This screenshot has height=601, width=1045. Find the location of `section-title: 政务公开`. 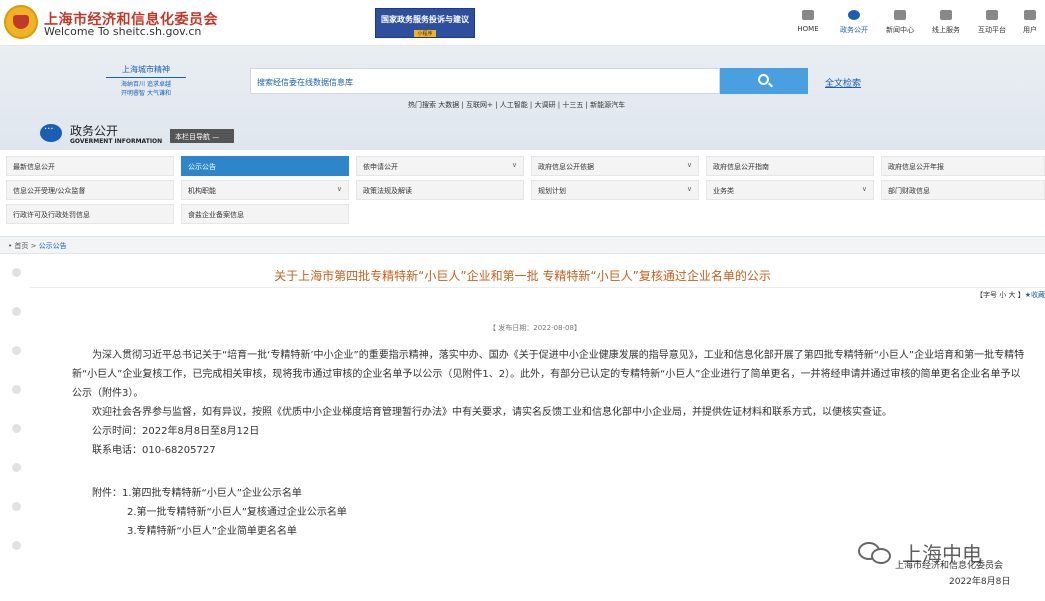

section-title: 政务公开 is located at coordinates (94, 131).